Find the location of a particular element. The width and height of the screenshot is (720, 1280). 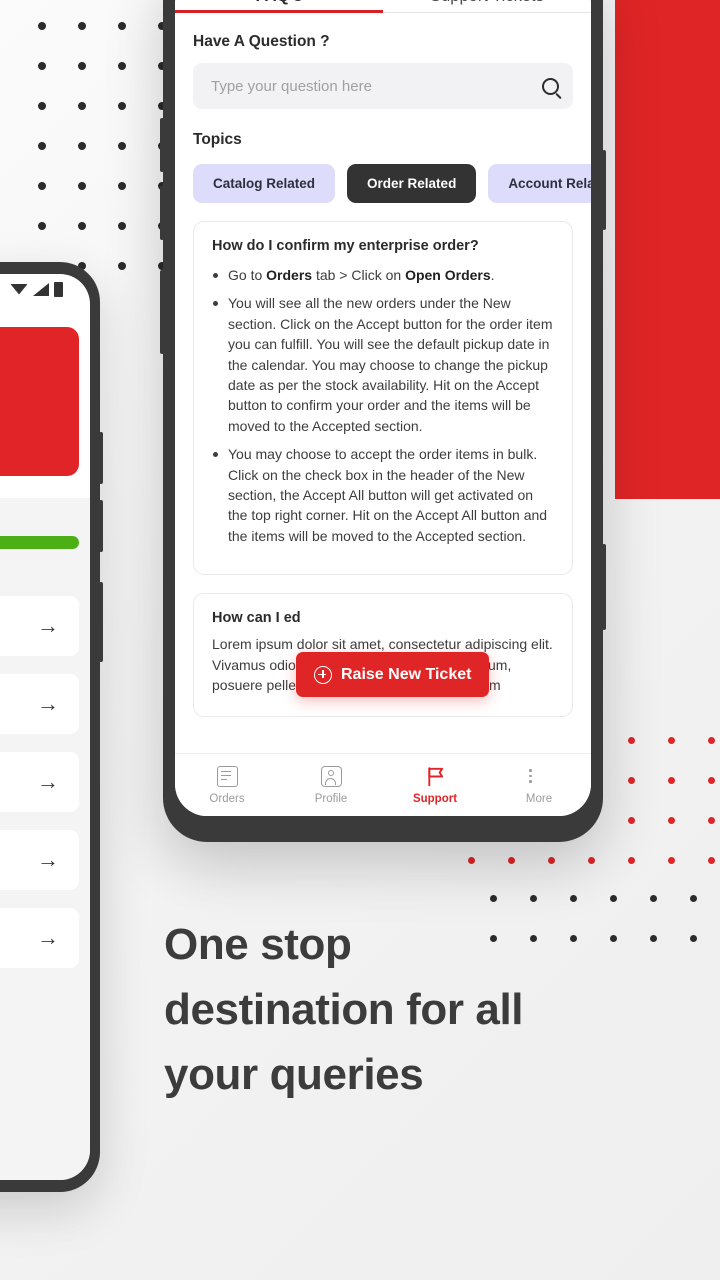

more-icon is located at coordinates (539, 776).